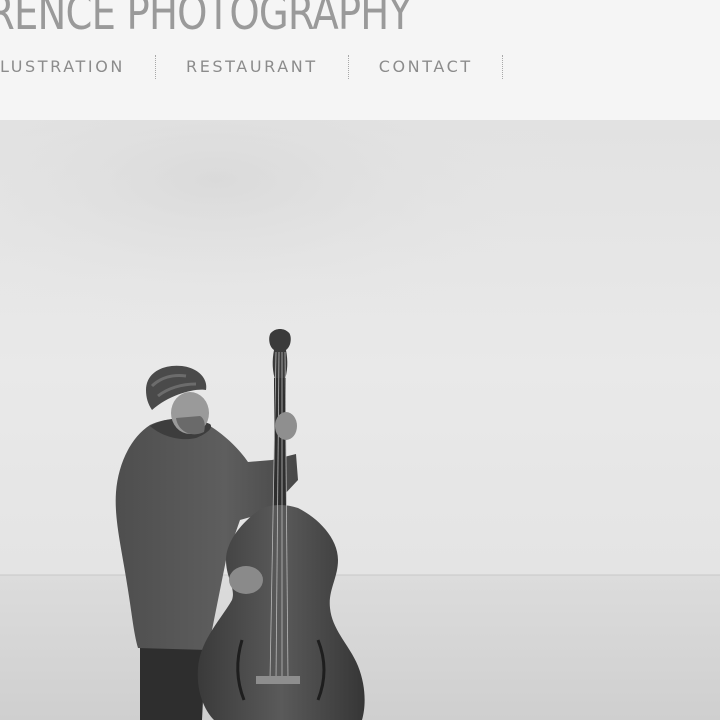 This screenshot has width=720, height=720. What do you see at coordinates (206, 20) in the screenshot?
I see `site-title: RENCE PHOTOGRAPHY` at bounding box center [206, 20].